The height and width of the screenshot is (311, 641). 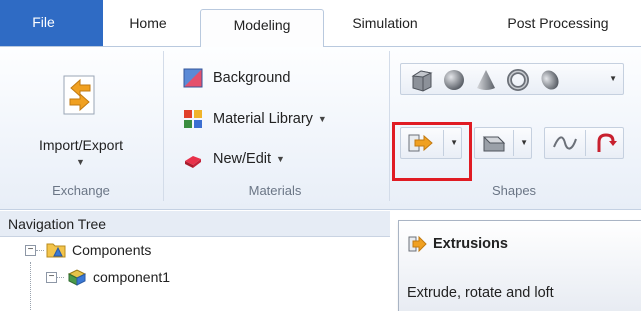 I want to click on new-edit-label: New/Edit, so click(x=242, y=159).